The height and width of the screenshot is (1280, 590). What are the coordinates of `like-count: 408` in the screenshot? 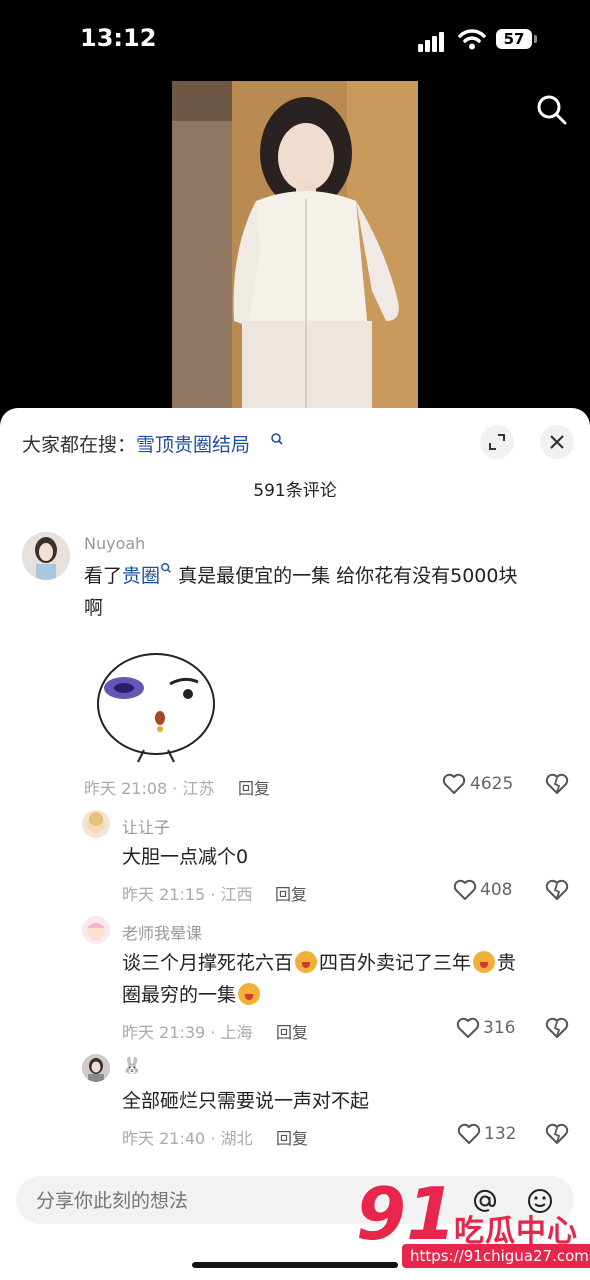 It's located at (496, 890).